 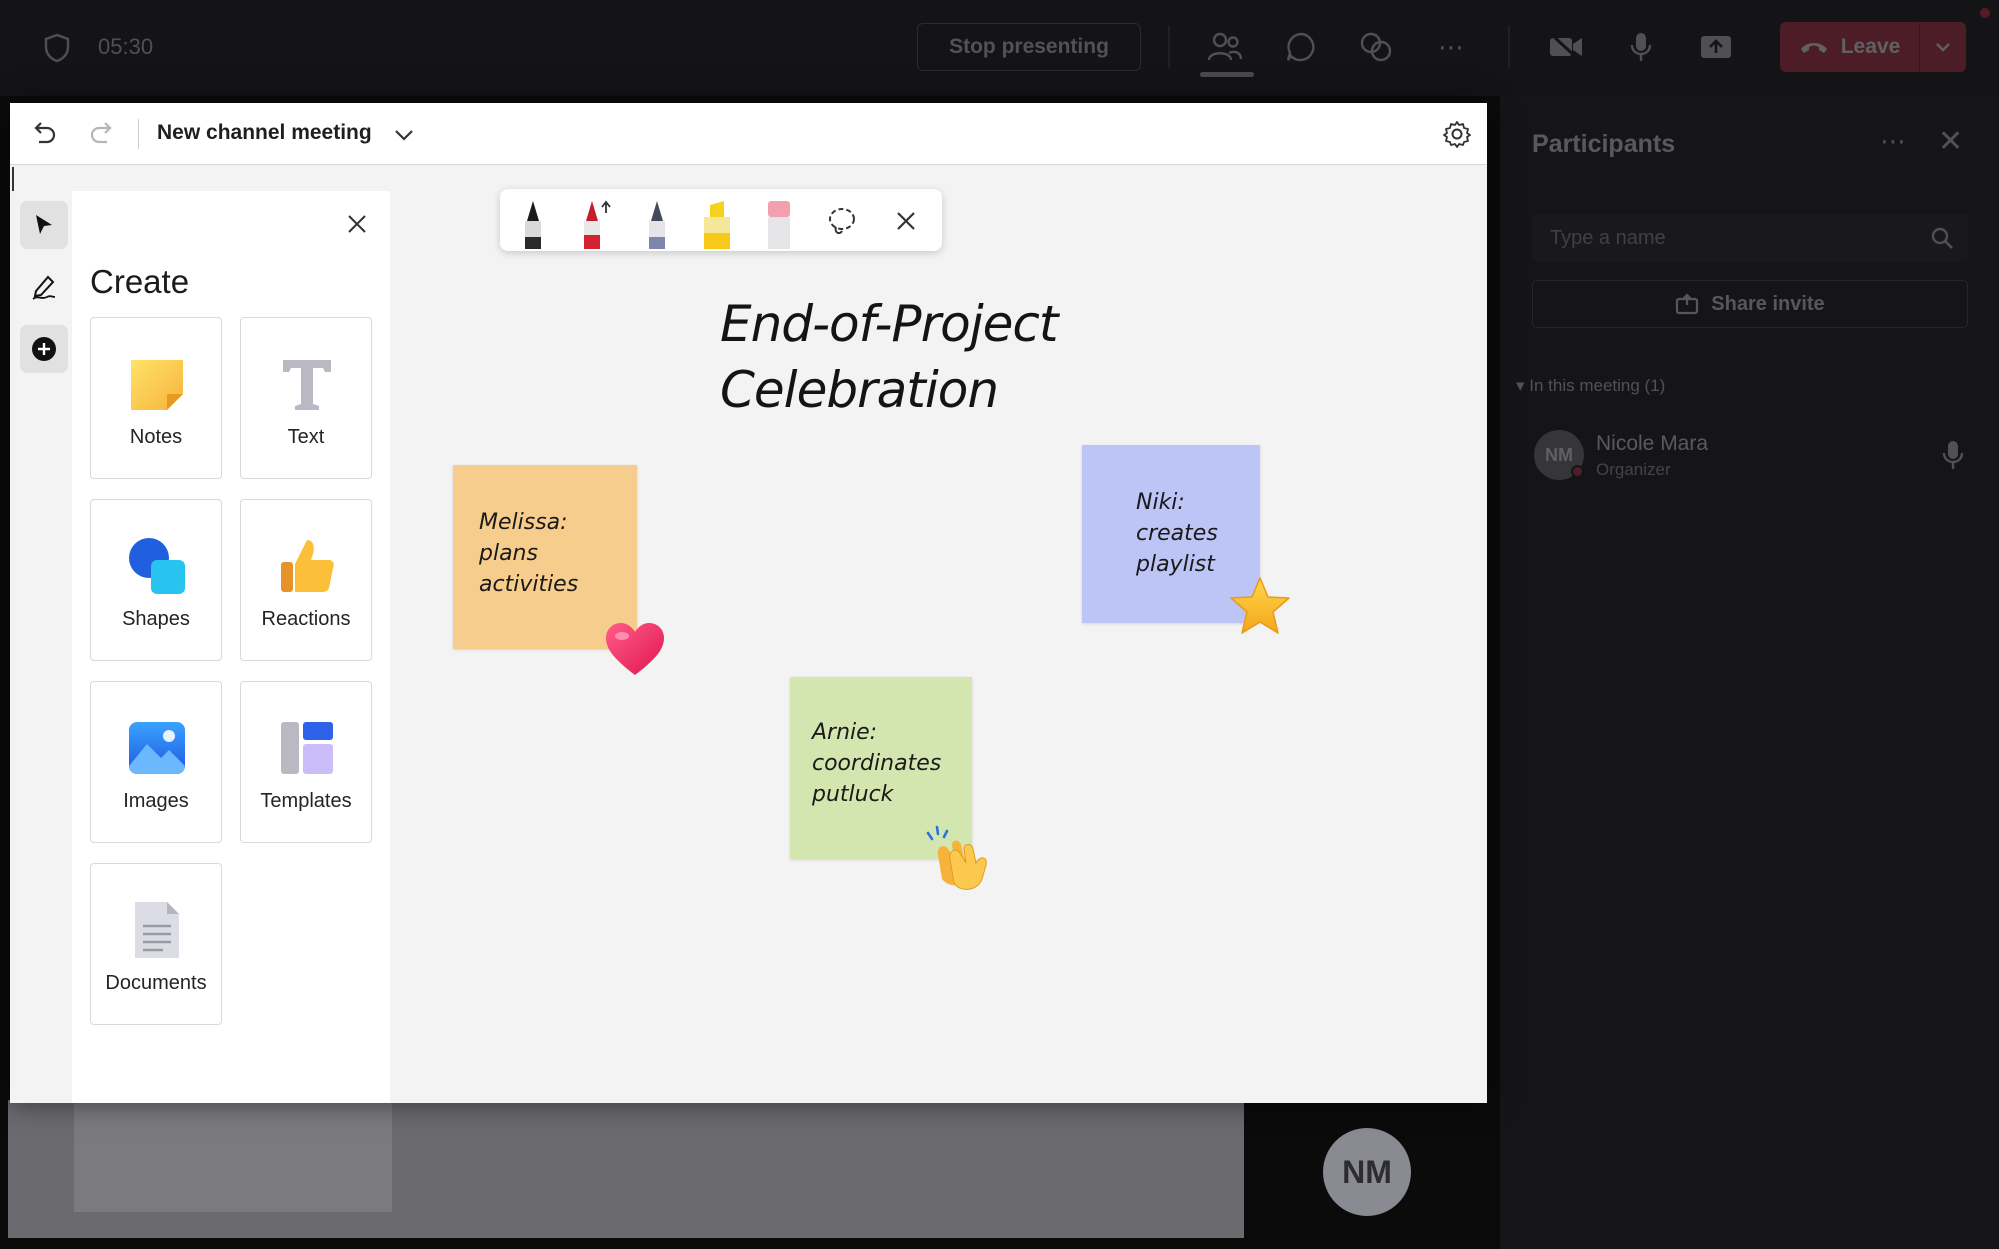 I want to click on pen-icon, so click(x=44, y=287).